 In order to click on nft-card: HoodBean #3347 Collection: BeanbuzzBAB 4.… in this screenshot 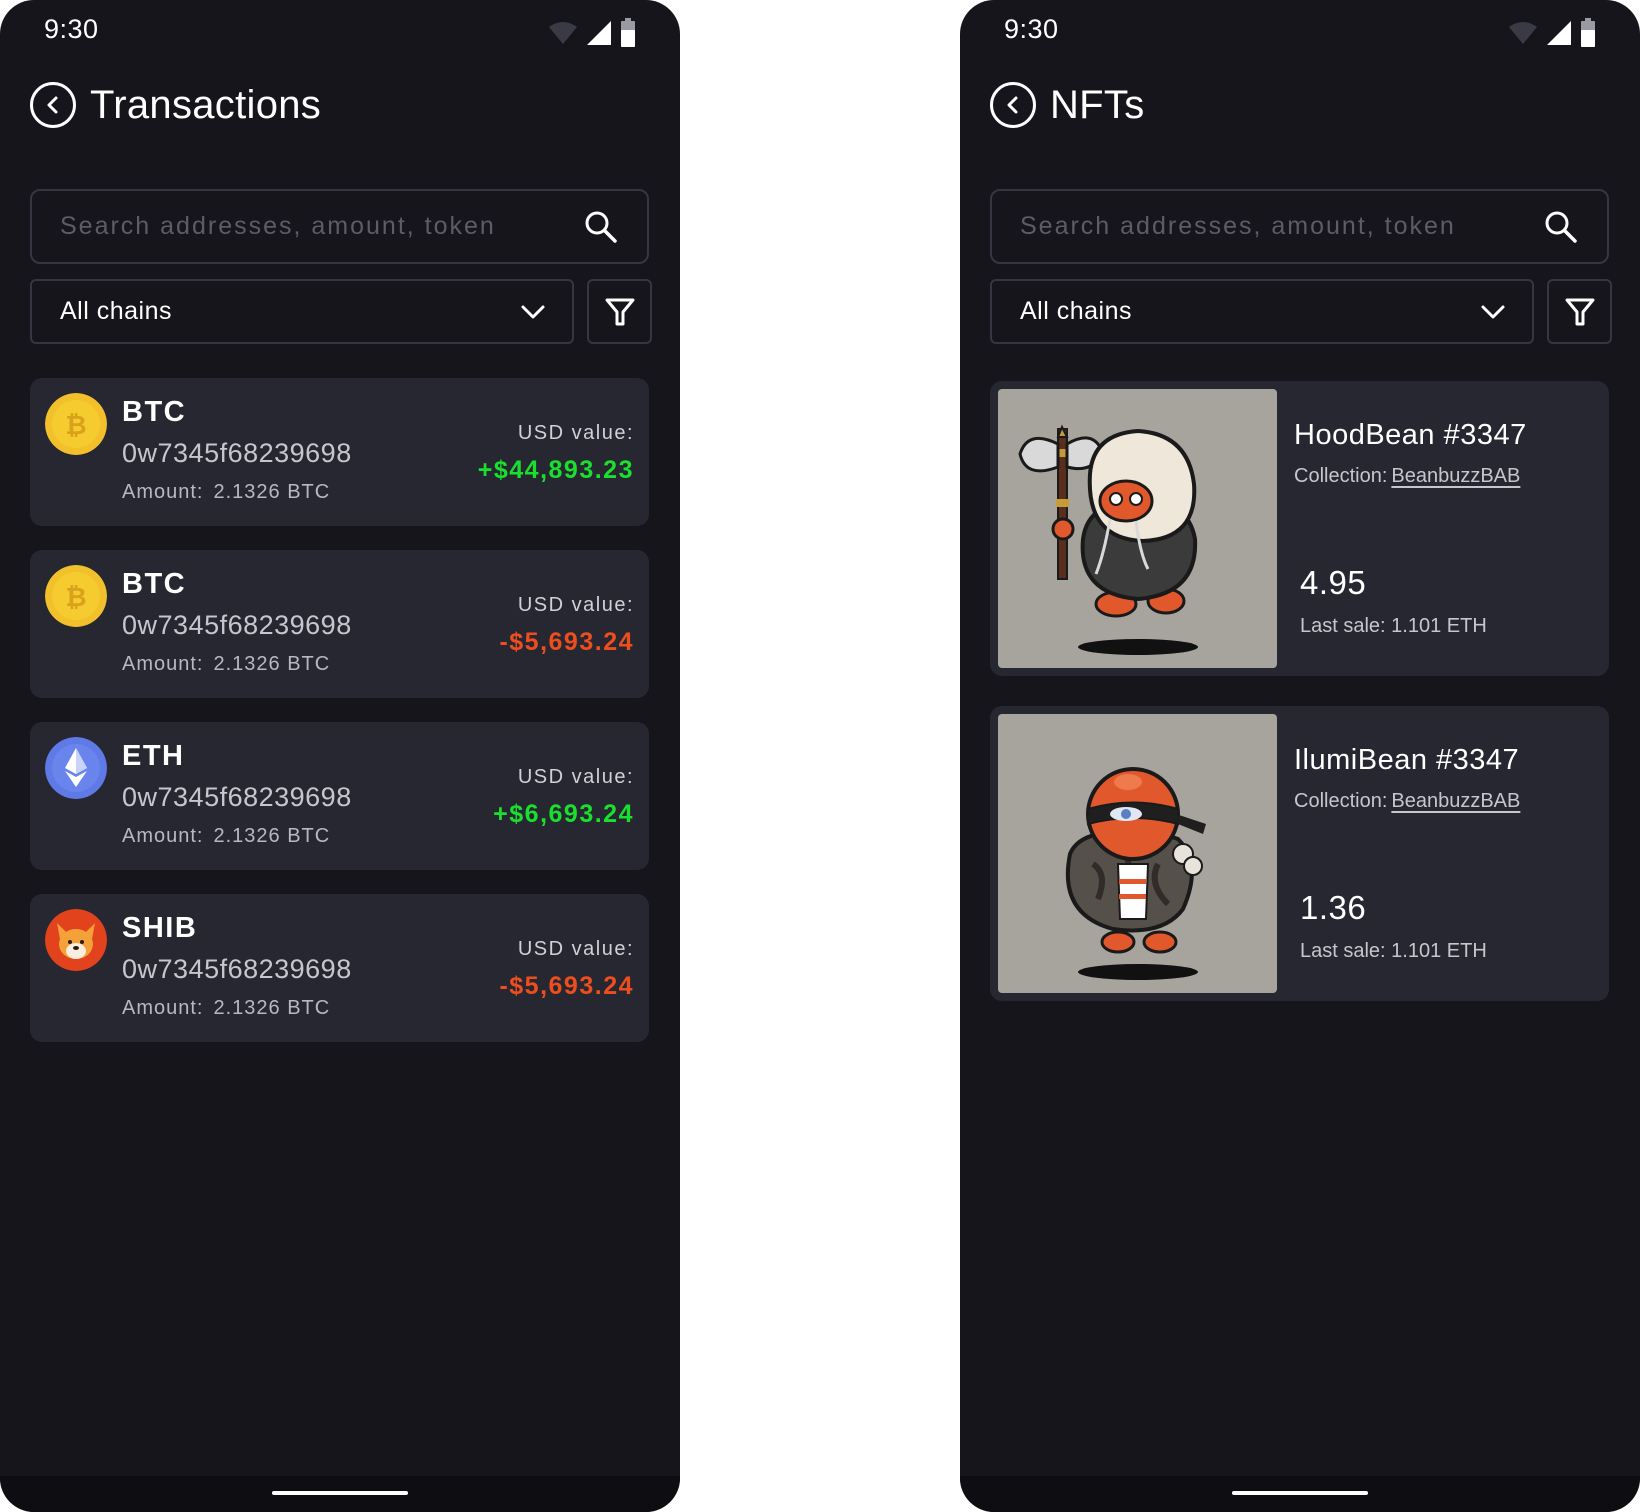, I will do `click(1299, 528)`.